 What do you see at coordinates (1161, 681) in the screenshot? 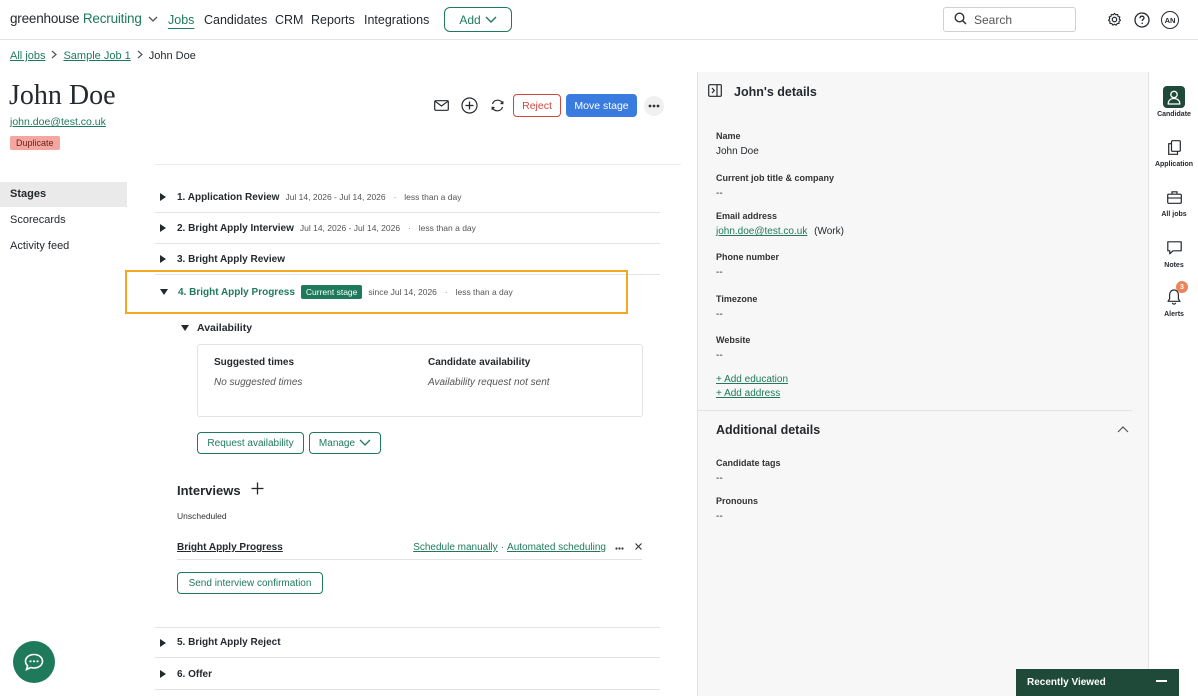
I see `minimize-icon` at bounding box center [1161, 681].